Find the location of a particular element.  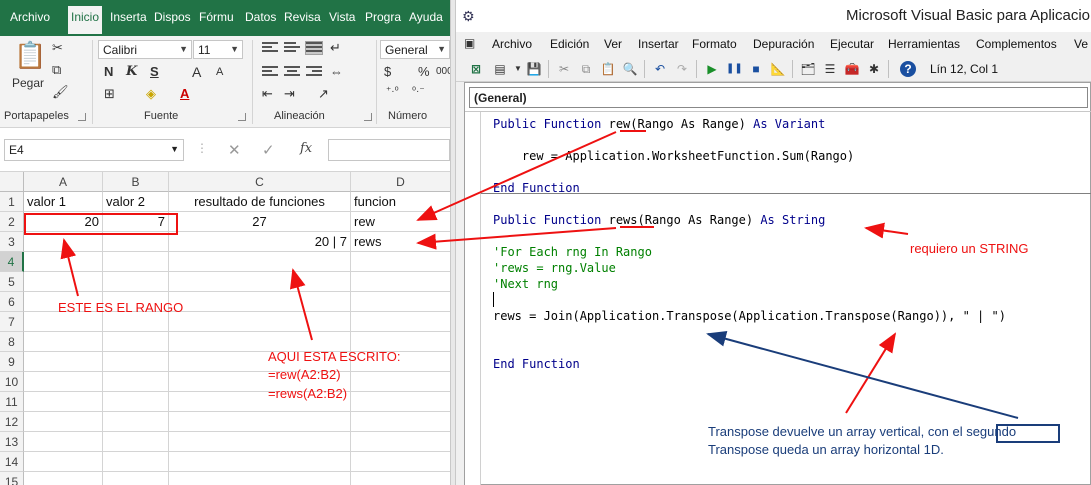

cell-b12 is located at coordinates (136, 422).